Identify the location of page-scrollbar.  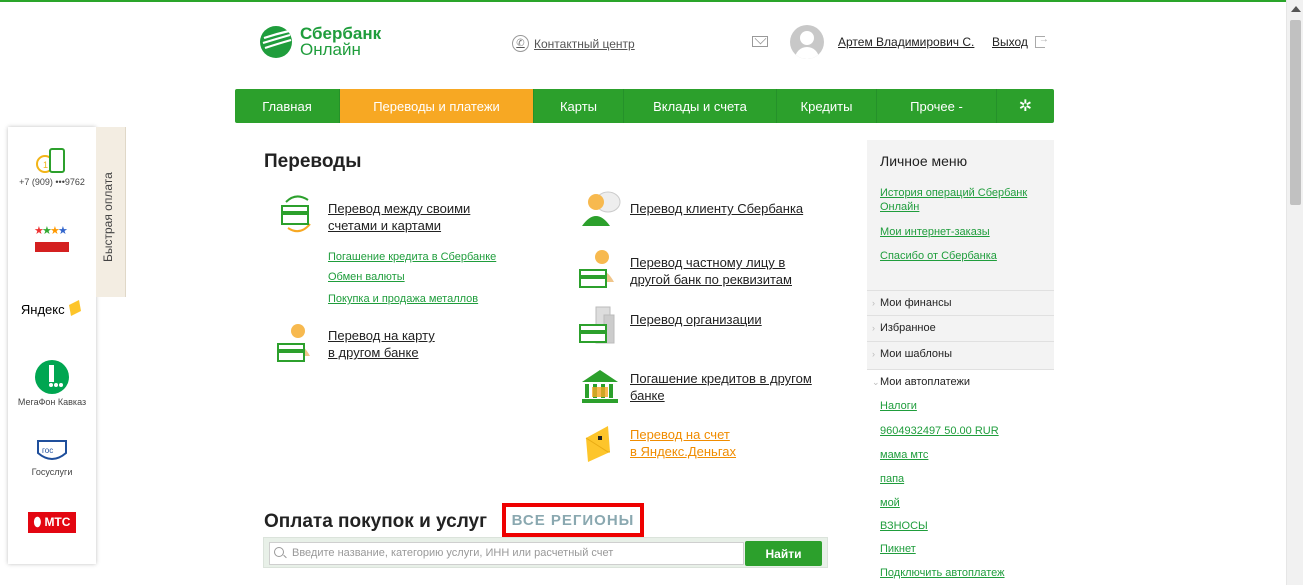
(1294, 292).